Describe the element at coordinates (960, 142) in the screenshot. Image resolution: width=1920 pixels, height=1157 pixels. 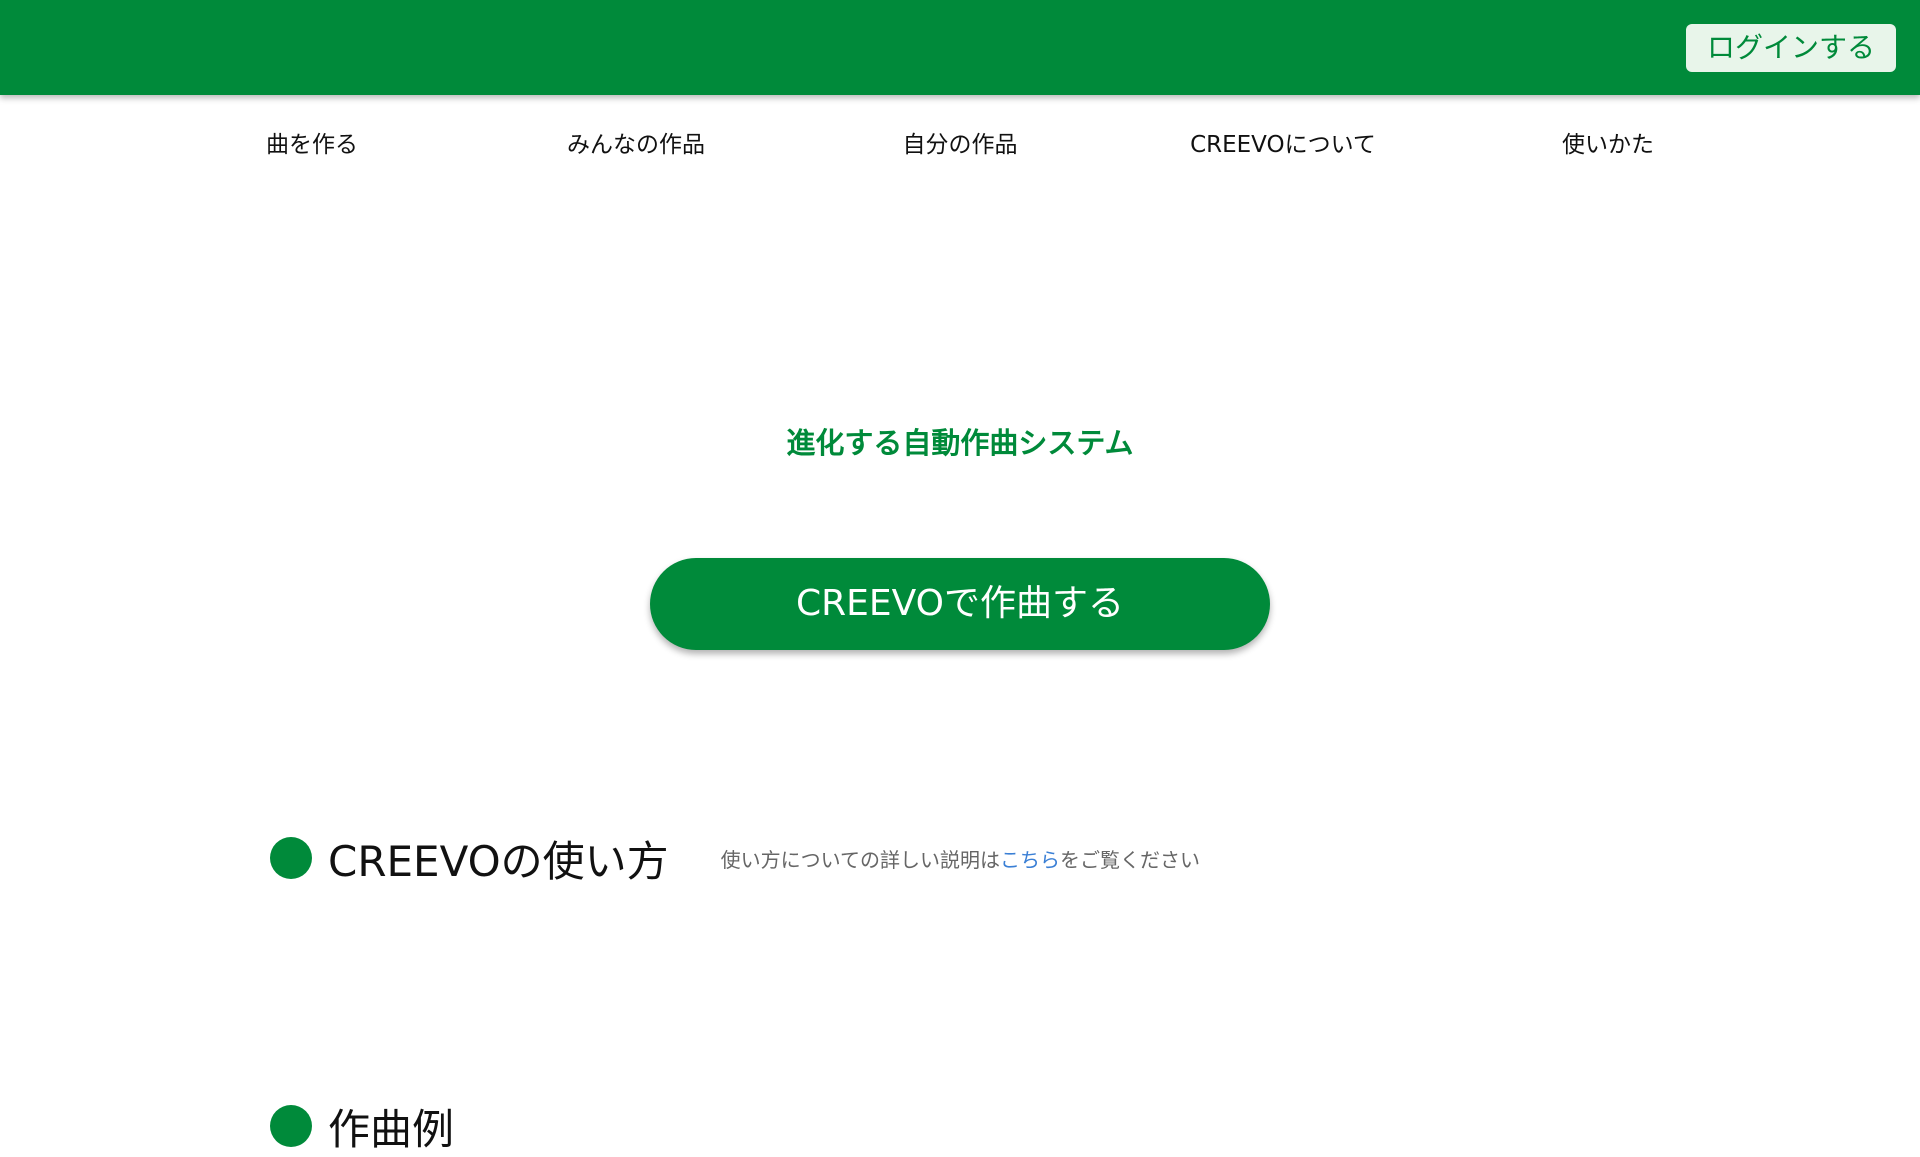
I see `nav-item-my-works: 自分の作品` at that location.